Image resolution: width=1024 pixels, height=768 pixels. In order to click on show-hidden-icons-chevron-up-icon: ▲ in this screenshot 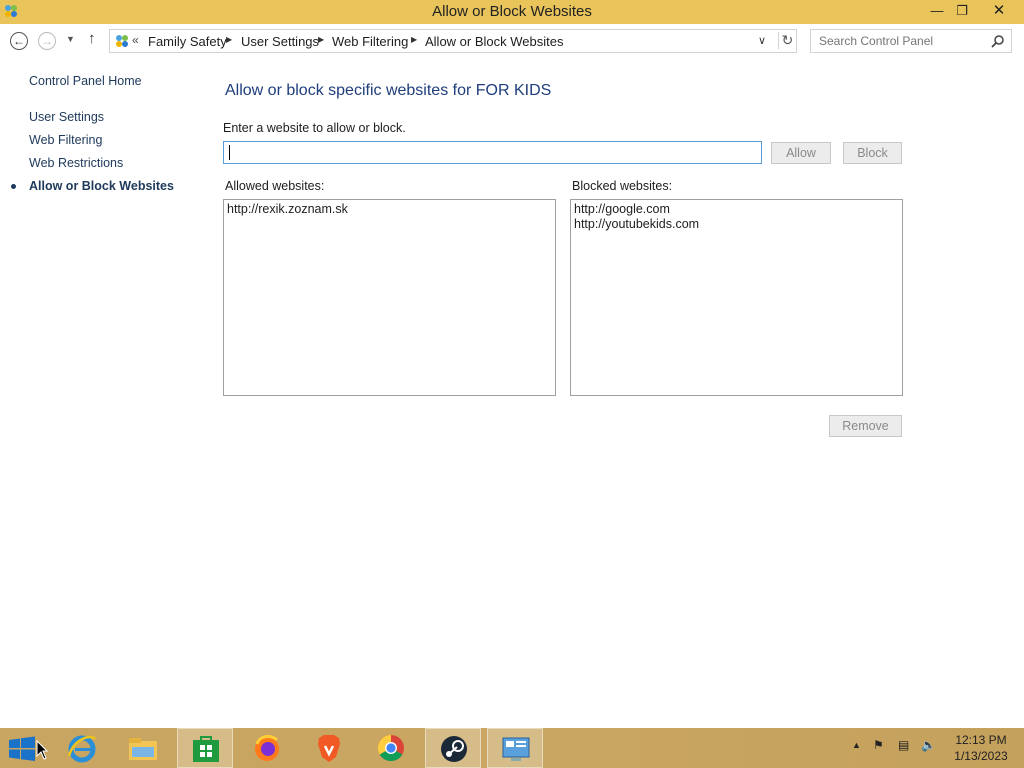, I will do `click(856, 745)`.